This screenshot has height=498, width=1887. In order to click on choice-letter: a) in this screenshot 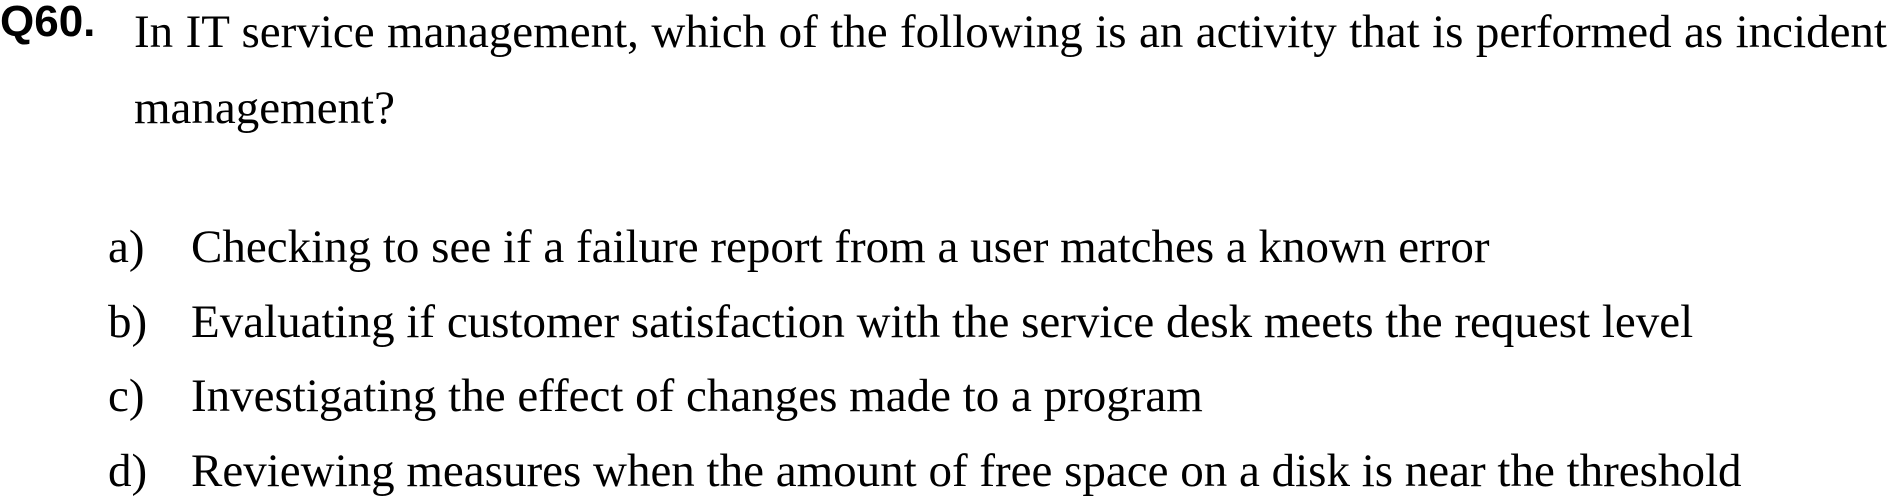, I will do `click(126, 247)`.